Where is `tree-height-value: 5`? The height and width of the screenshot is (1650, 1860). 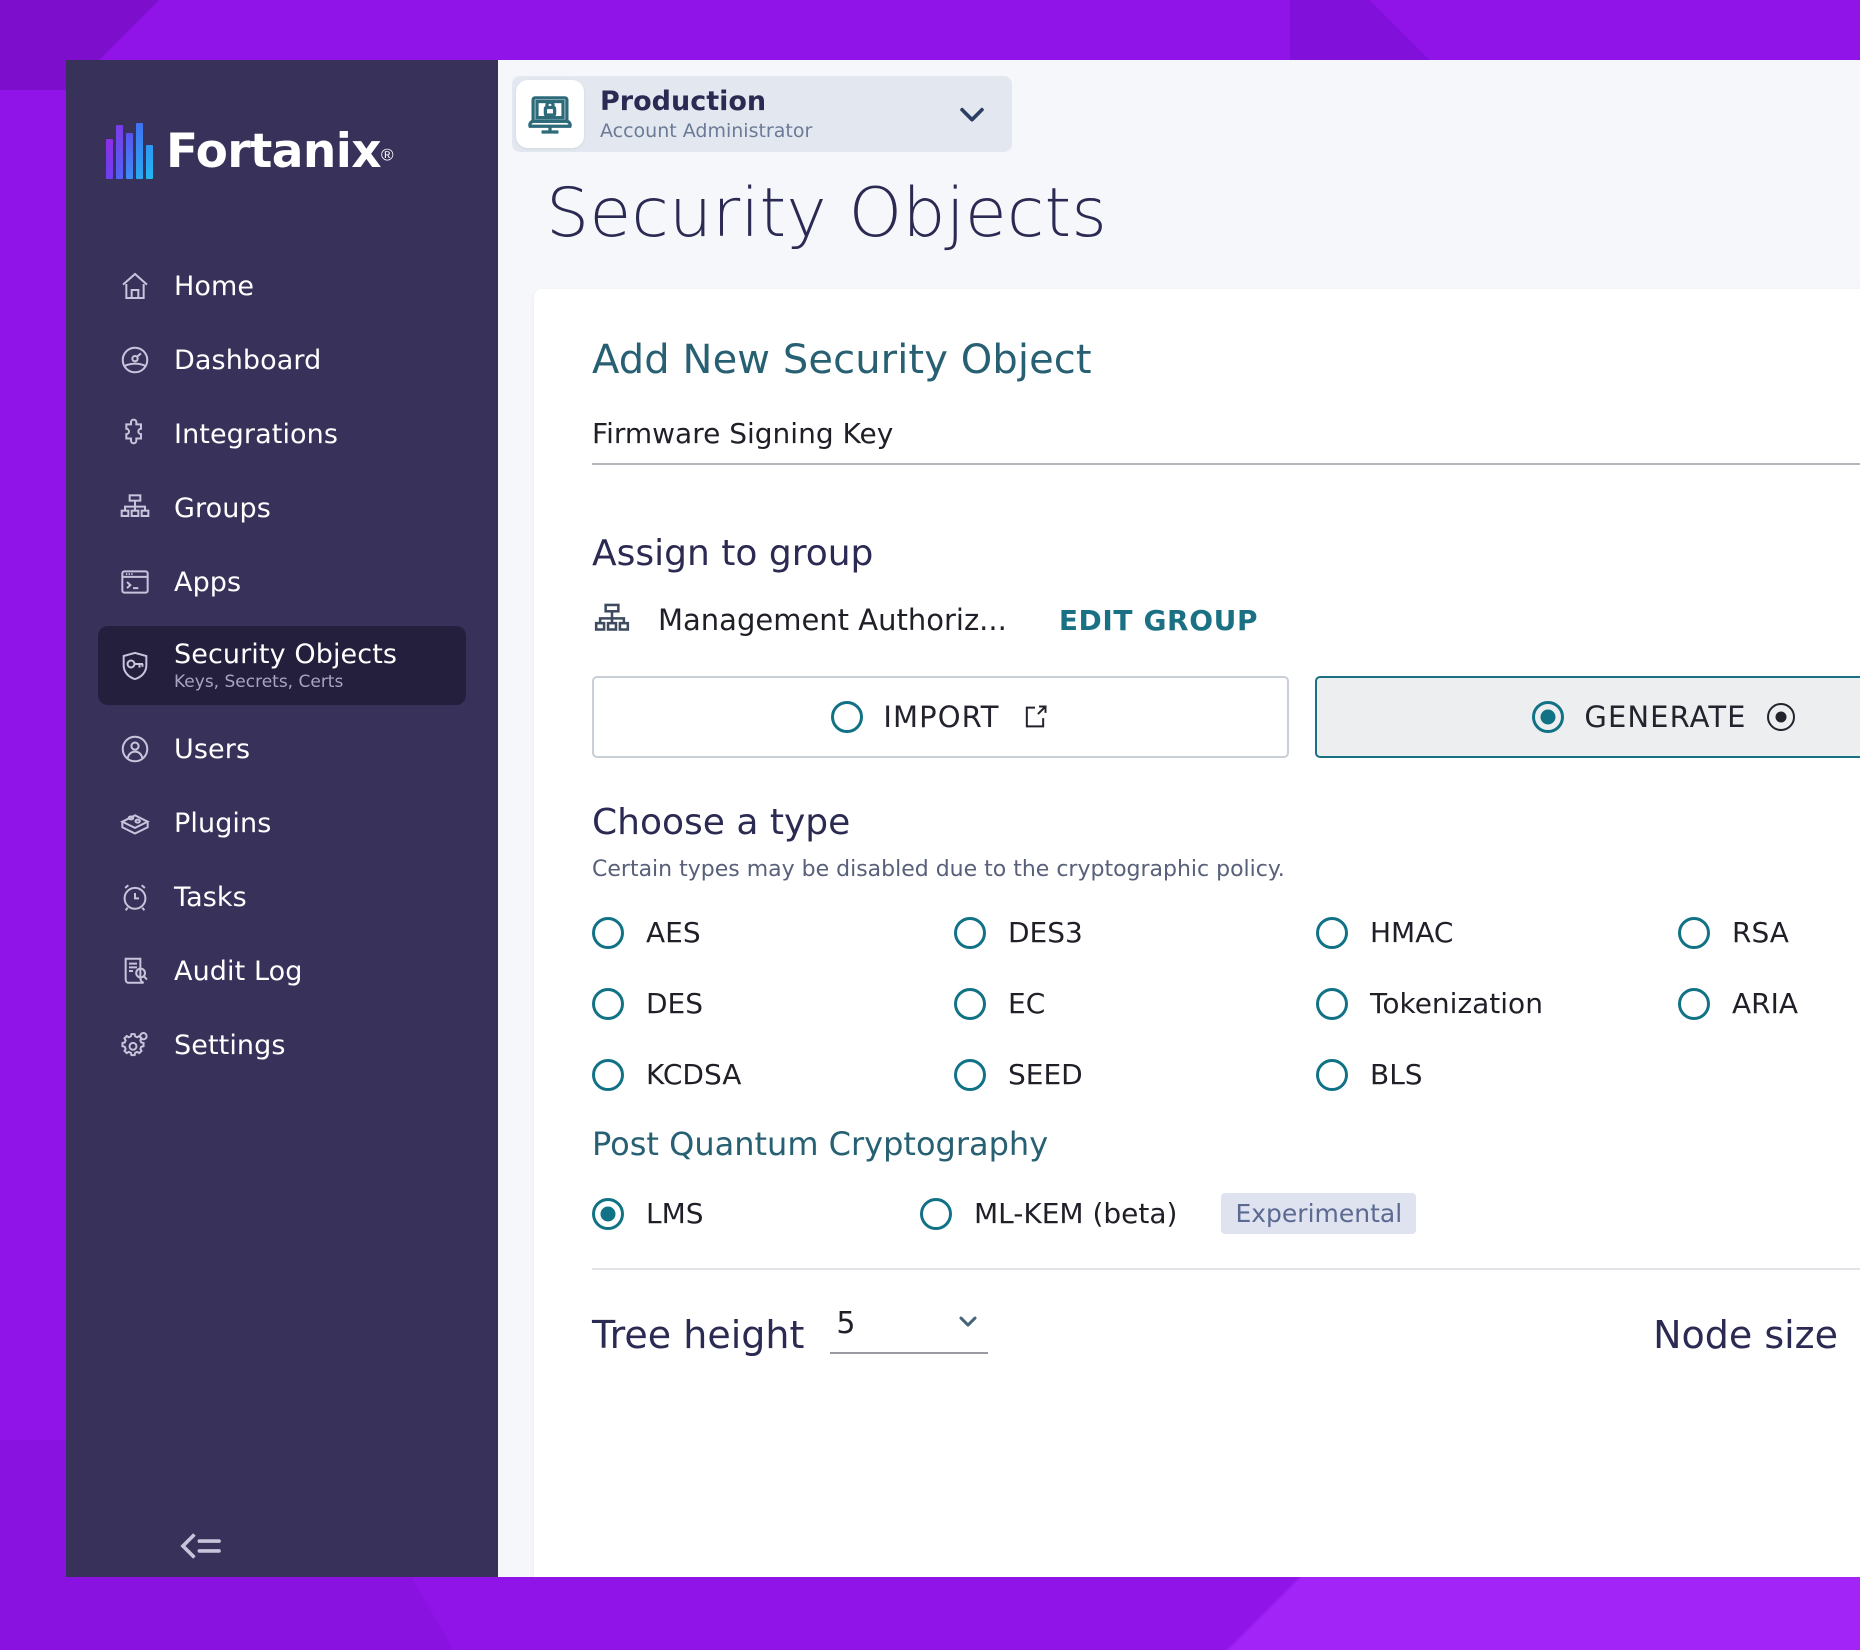
tree-height-value: 5 is located at coordinates (846, 1323).